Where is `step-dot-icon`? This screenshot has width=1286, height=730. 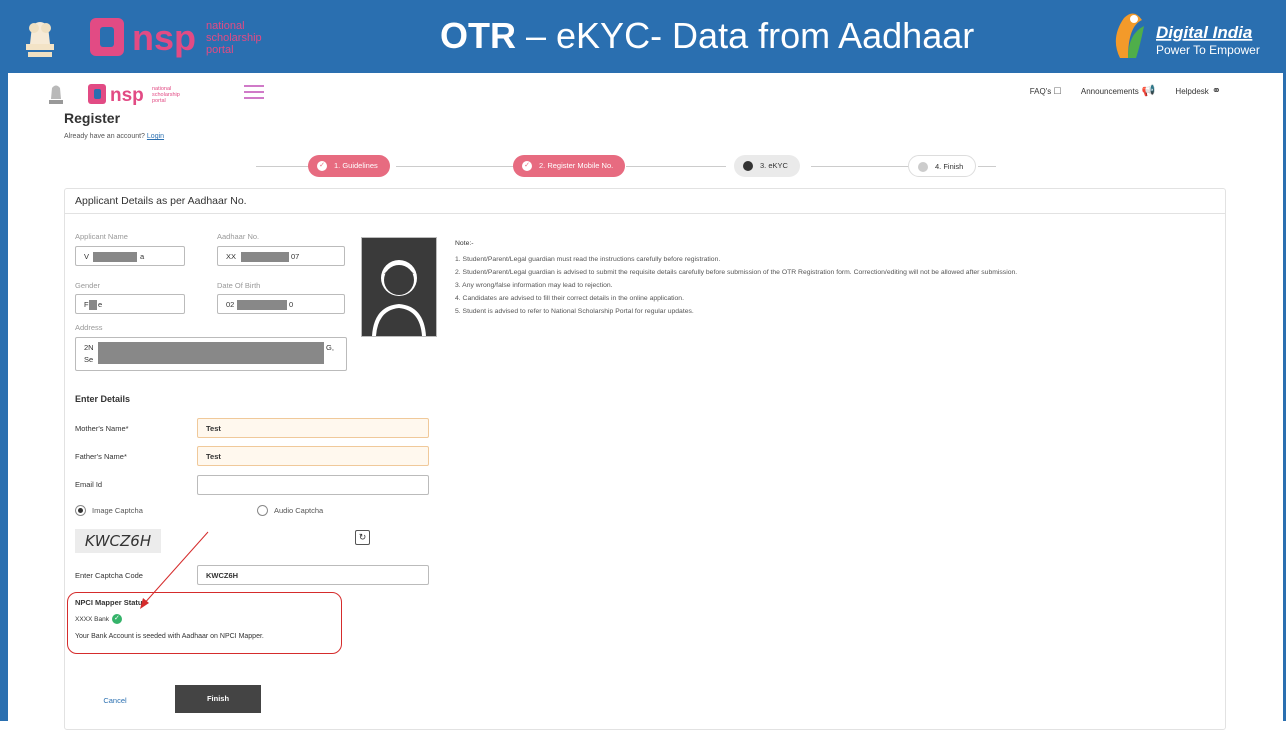 step-dot-icon is located at coordinates (923, 167).